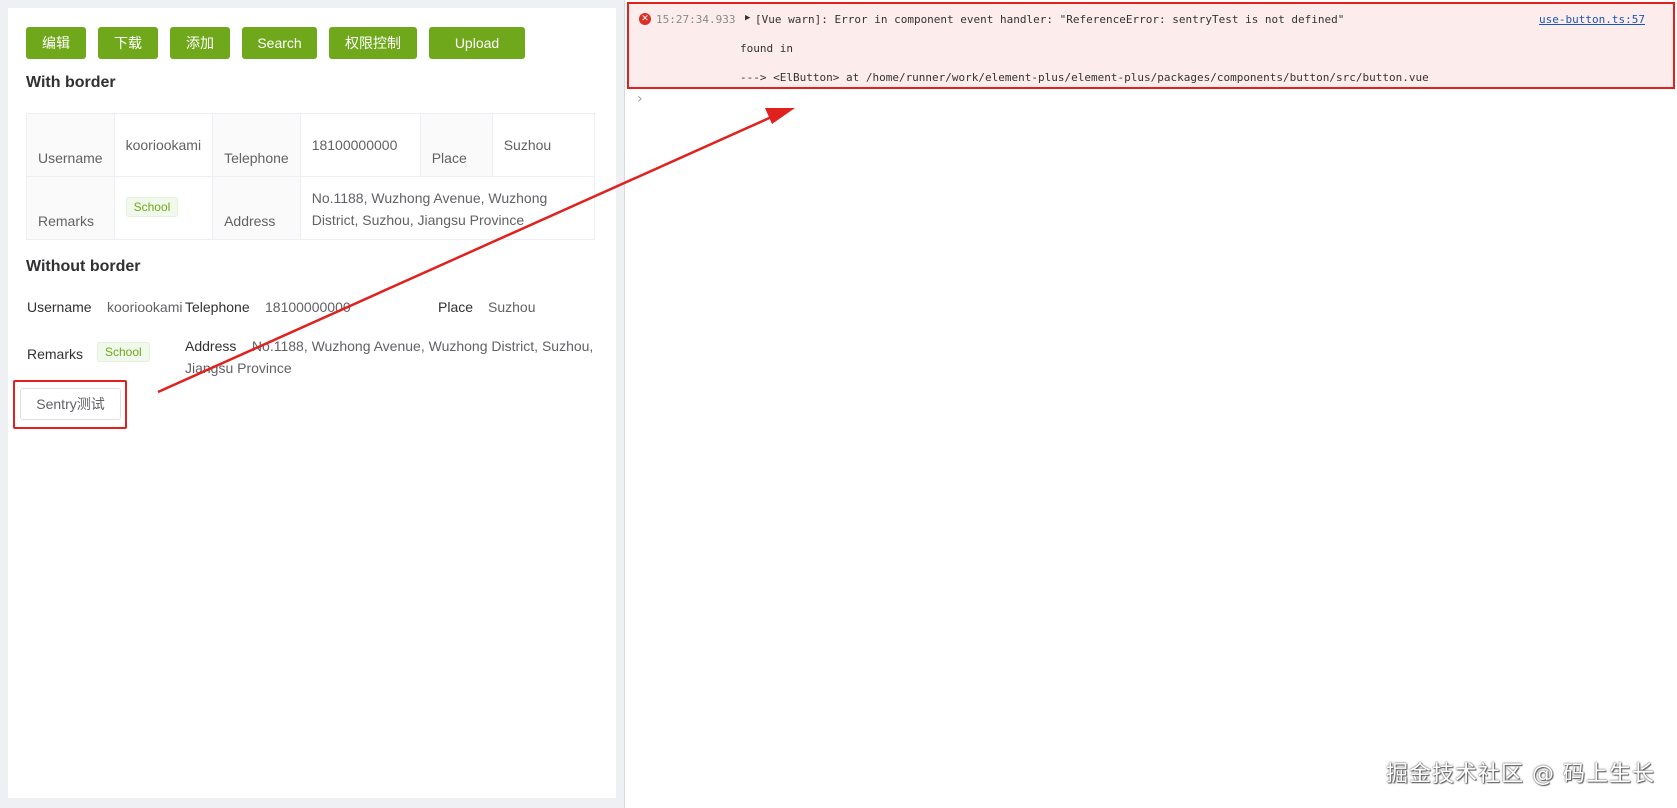  What do you see at coordinates (456, 307) in the screenshot?
I see `place-label: Place` at bounding box center [456, 307].